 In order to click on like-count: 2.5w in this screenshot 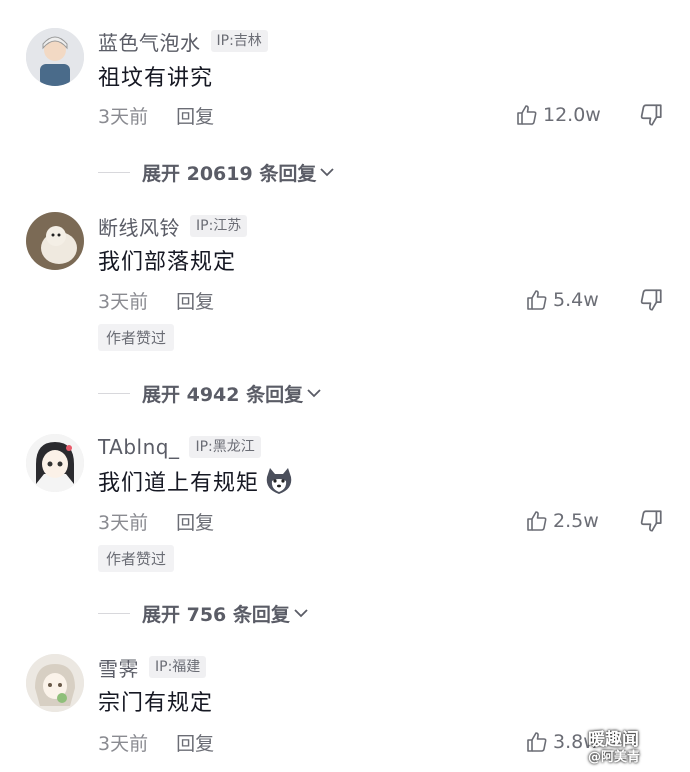, I will do `click(576, 521)`.